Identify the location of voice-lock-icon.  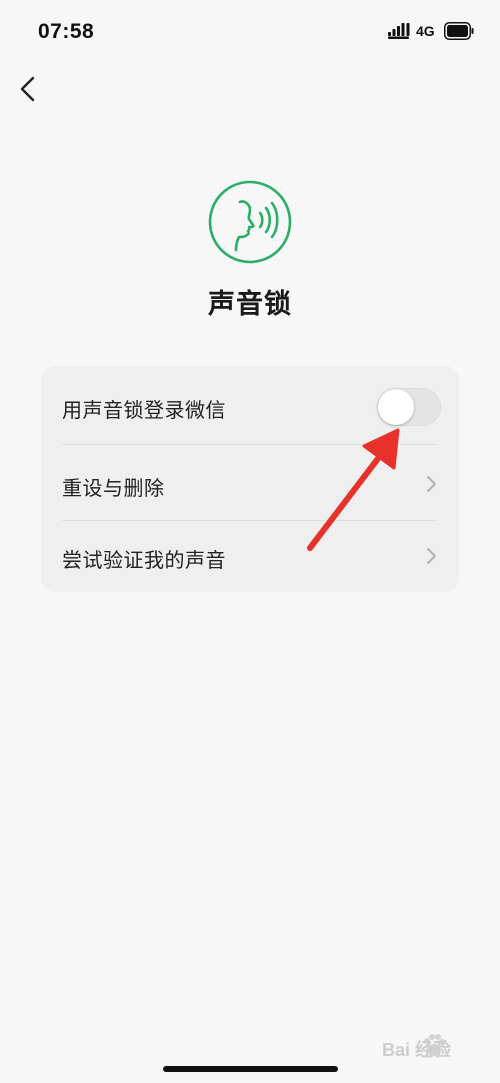
(250, 222).